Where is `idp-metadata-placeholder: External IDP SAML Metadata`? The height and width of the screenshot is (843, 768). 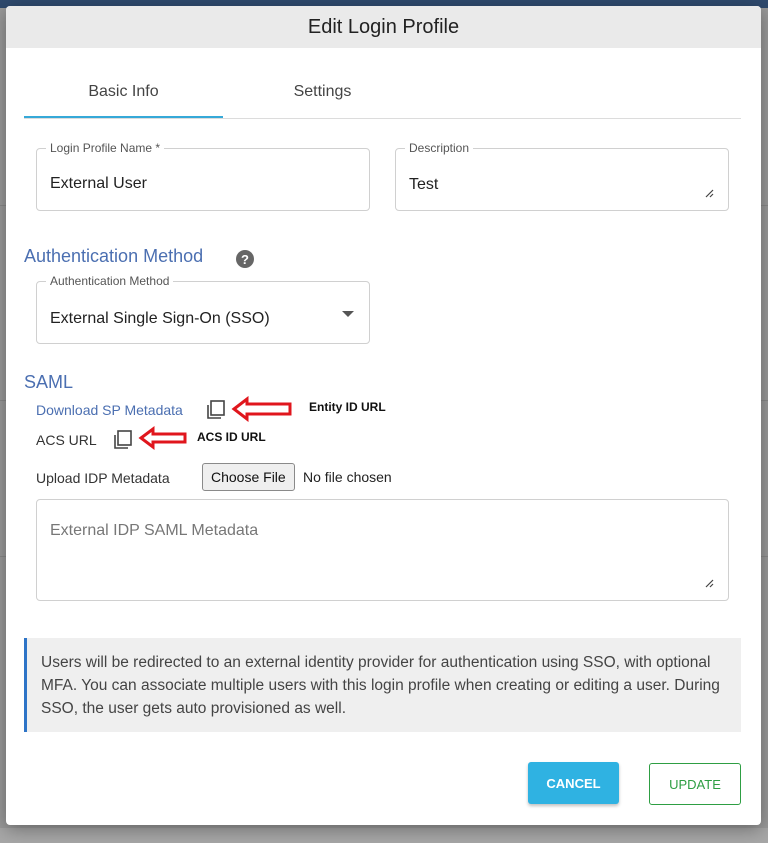 idp-metadata-placeholder: External IDP SAML Metadata is located at coordinates (154, 530).